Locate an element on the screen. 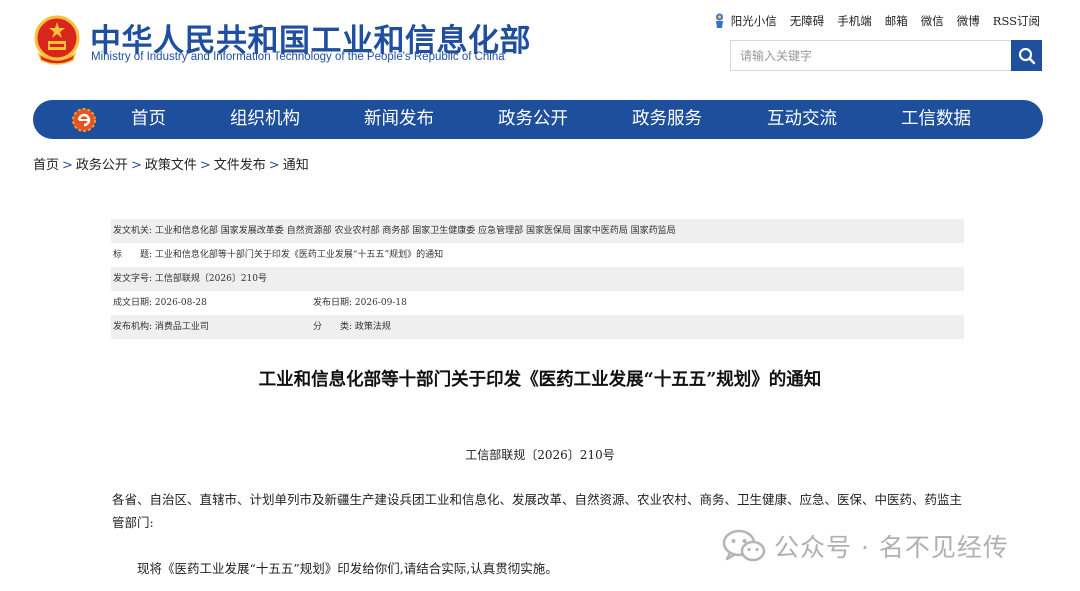 This screenshot has width=1080, height=591. breadcrumb-policy-docs: 政策文件 is located at coordinates (171, 165).